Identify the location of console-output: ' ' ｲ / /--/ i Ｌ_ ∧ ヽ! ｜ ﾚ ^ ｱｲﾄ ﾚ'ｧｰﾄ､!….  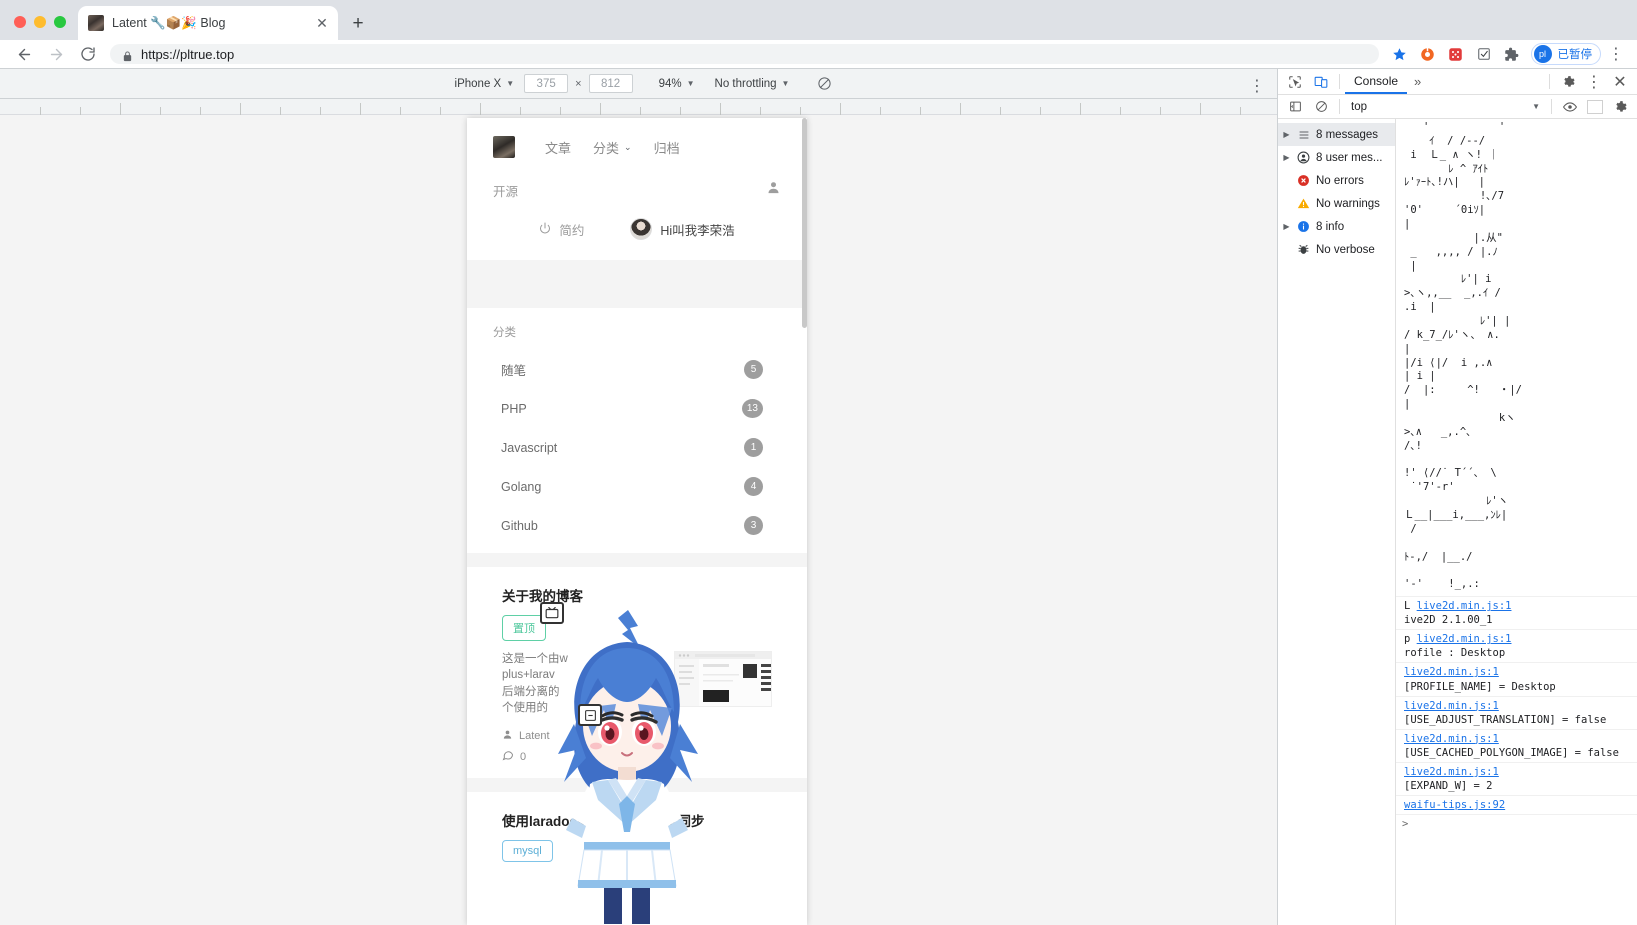
(1516, 522).